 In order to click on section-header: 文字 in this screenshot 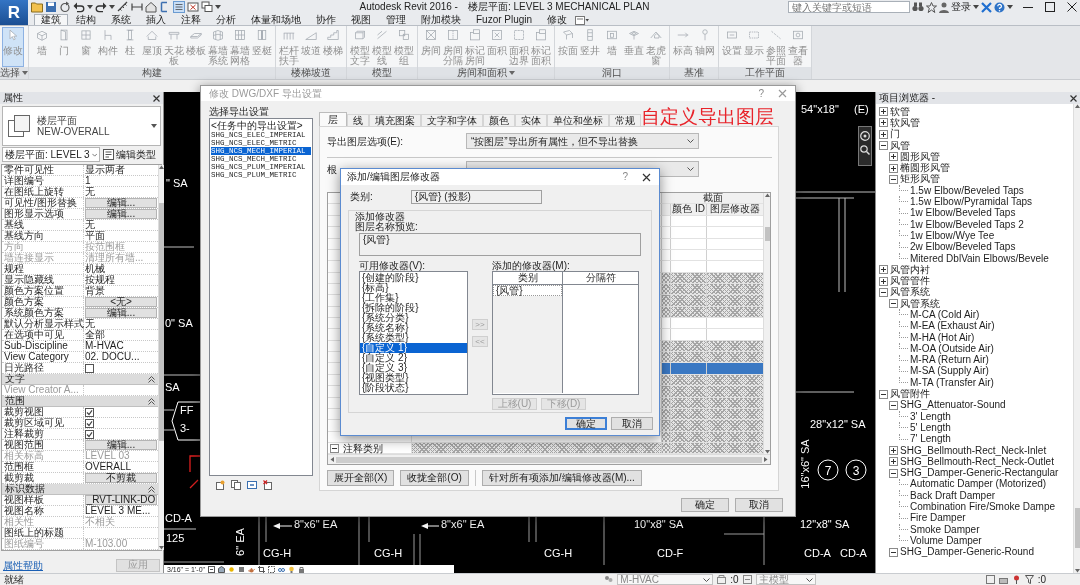, I will do `click(80, 379)`.